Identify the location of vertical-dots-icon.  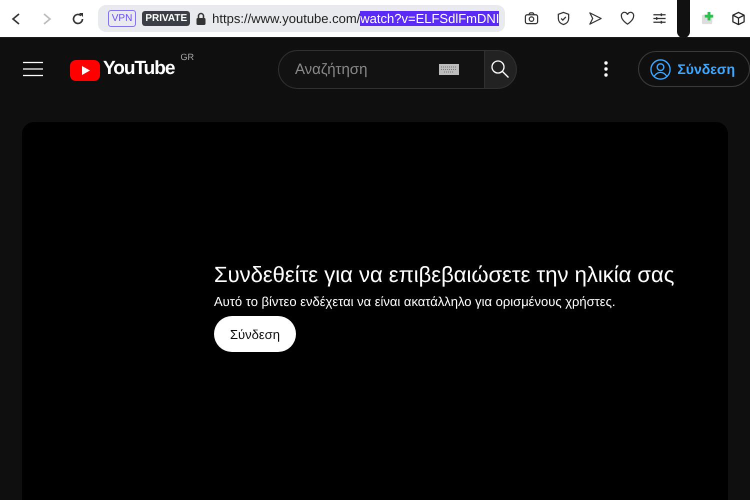
(606, 69).